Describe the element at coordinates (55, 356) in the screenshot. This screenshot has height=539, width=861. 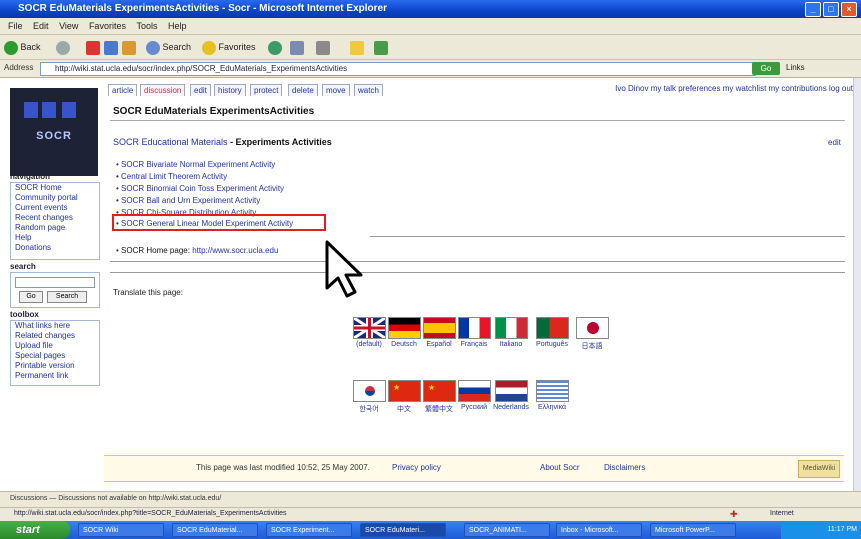
I see `toolbox-item: Special pages` at that location.